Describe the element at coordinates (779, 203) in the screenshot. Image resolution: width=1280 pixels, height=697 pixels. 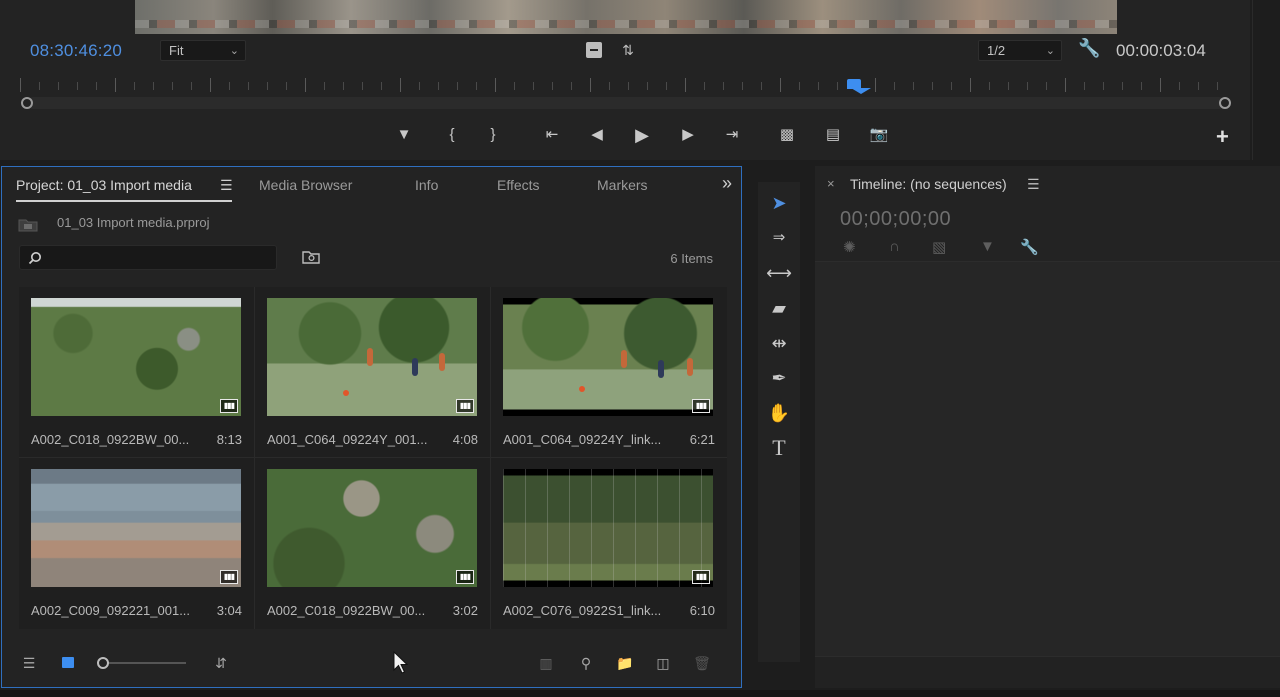
I see `selection-tool-icon: ➤` at that location.